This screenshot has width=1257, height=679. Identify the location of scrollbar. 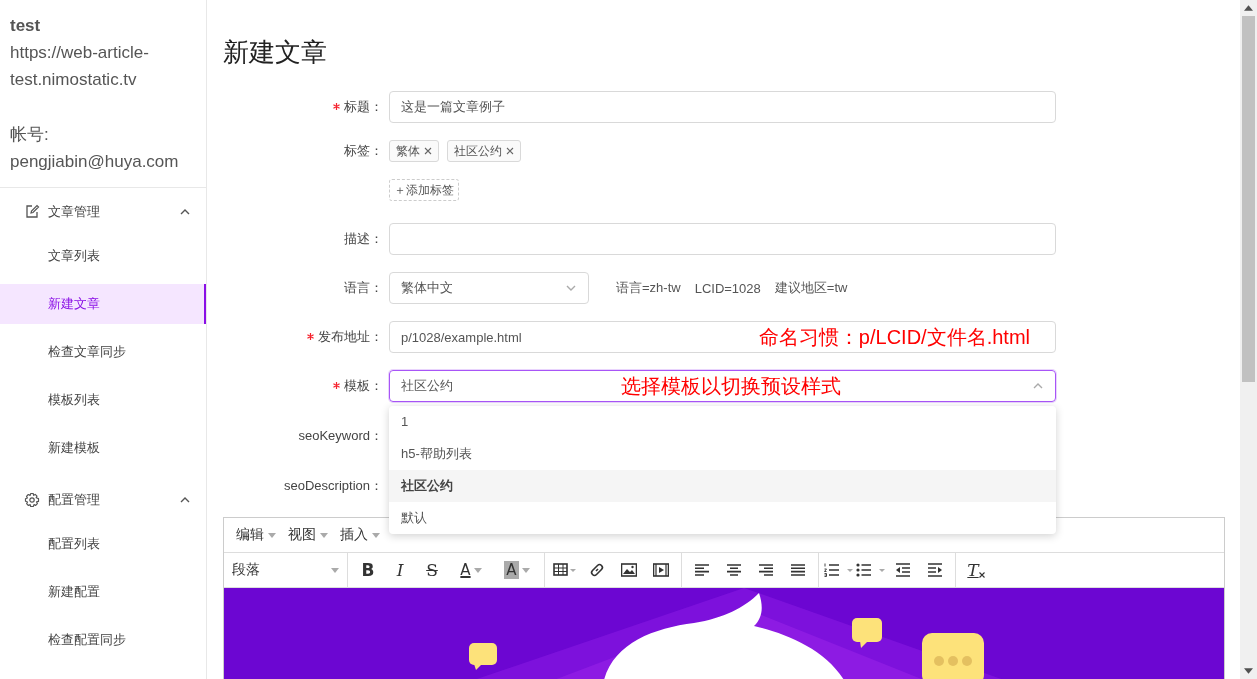
(1248, 339).